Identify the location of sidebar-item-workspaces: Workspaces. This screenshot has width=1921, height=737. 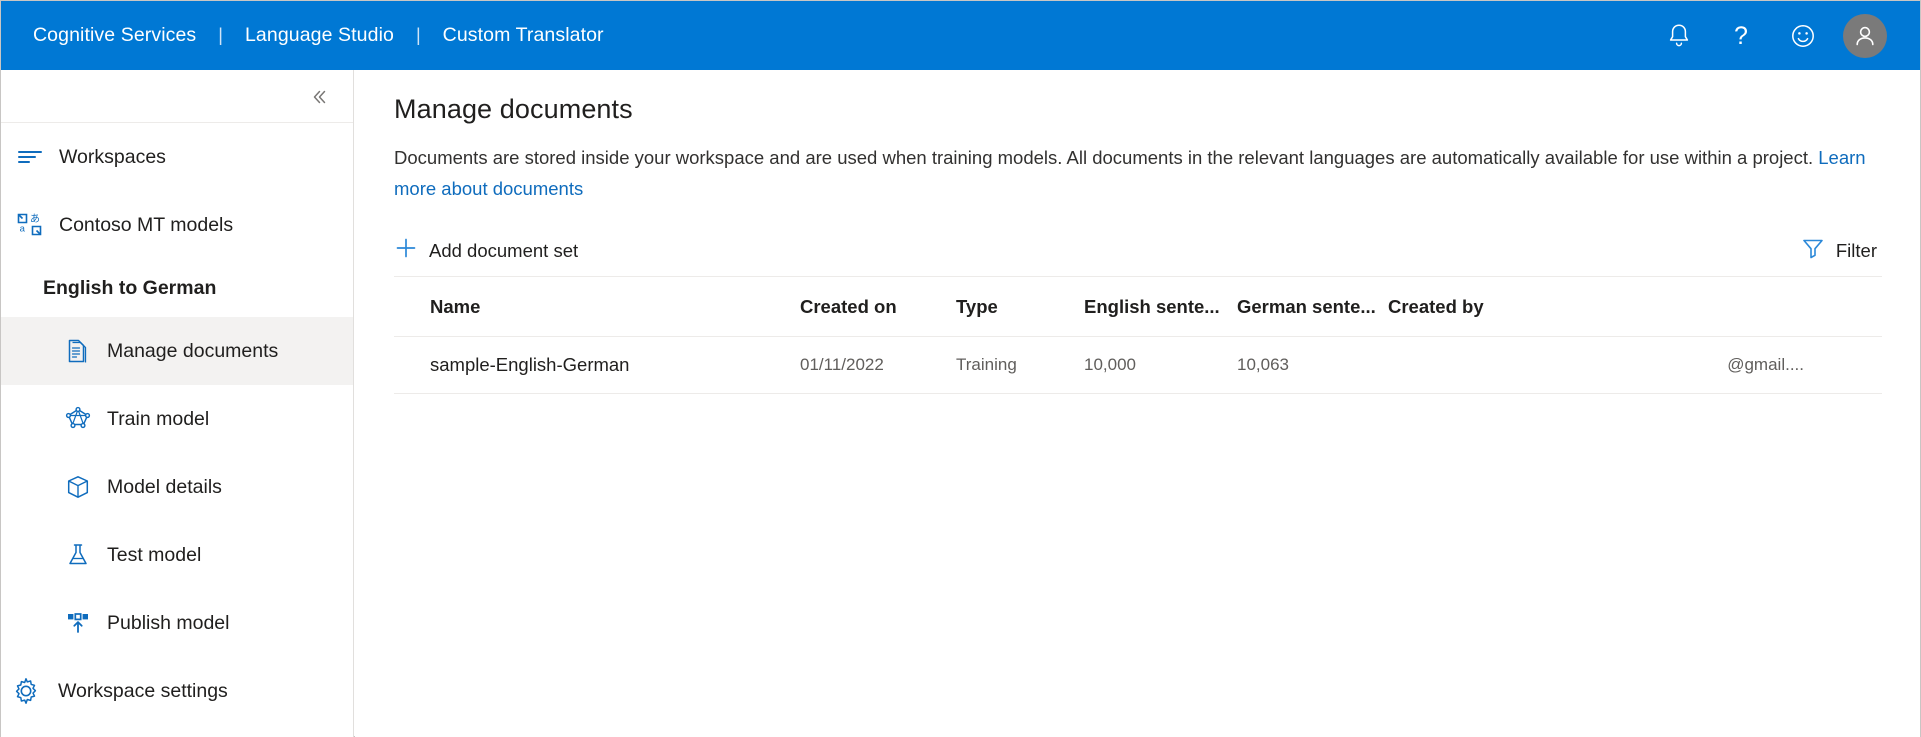
(177, 157).